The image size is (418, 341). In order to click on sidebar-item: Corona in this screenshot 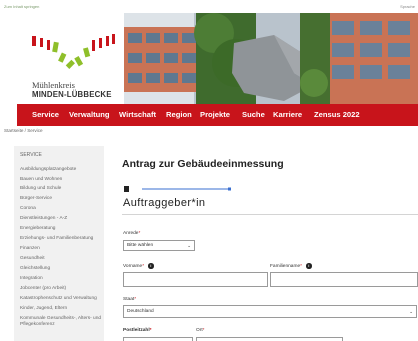, I will do `click(61, 209)`.